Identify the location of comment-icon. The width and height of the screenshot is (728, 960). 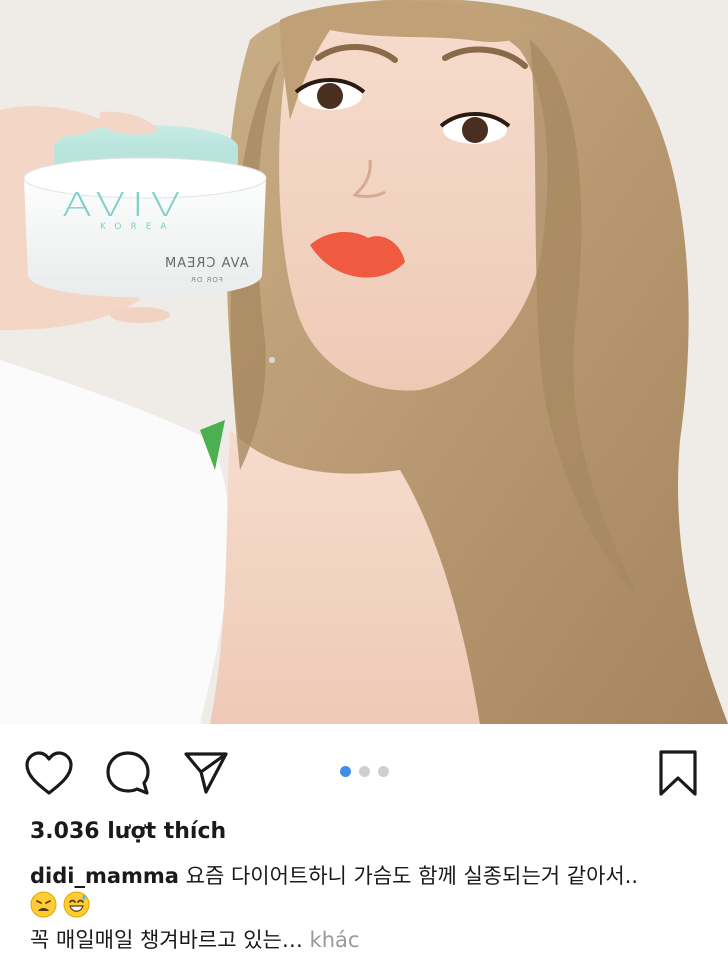
(128, 773).